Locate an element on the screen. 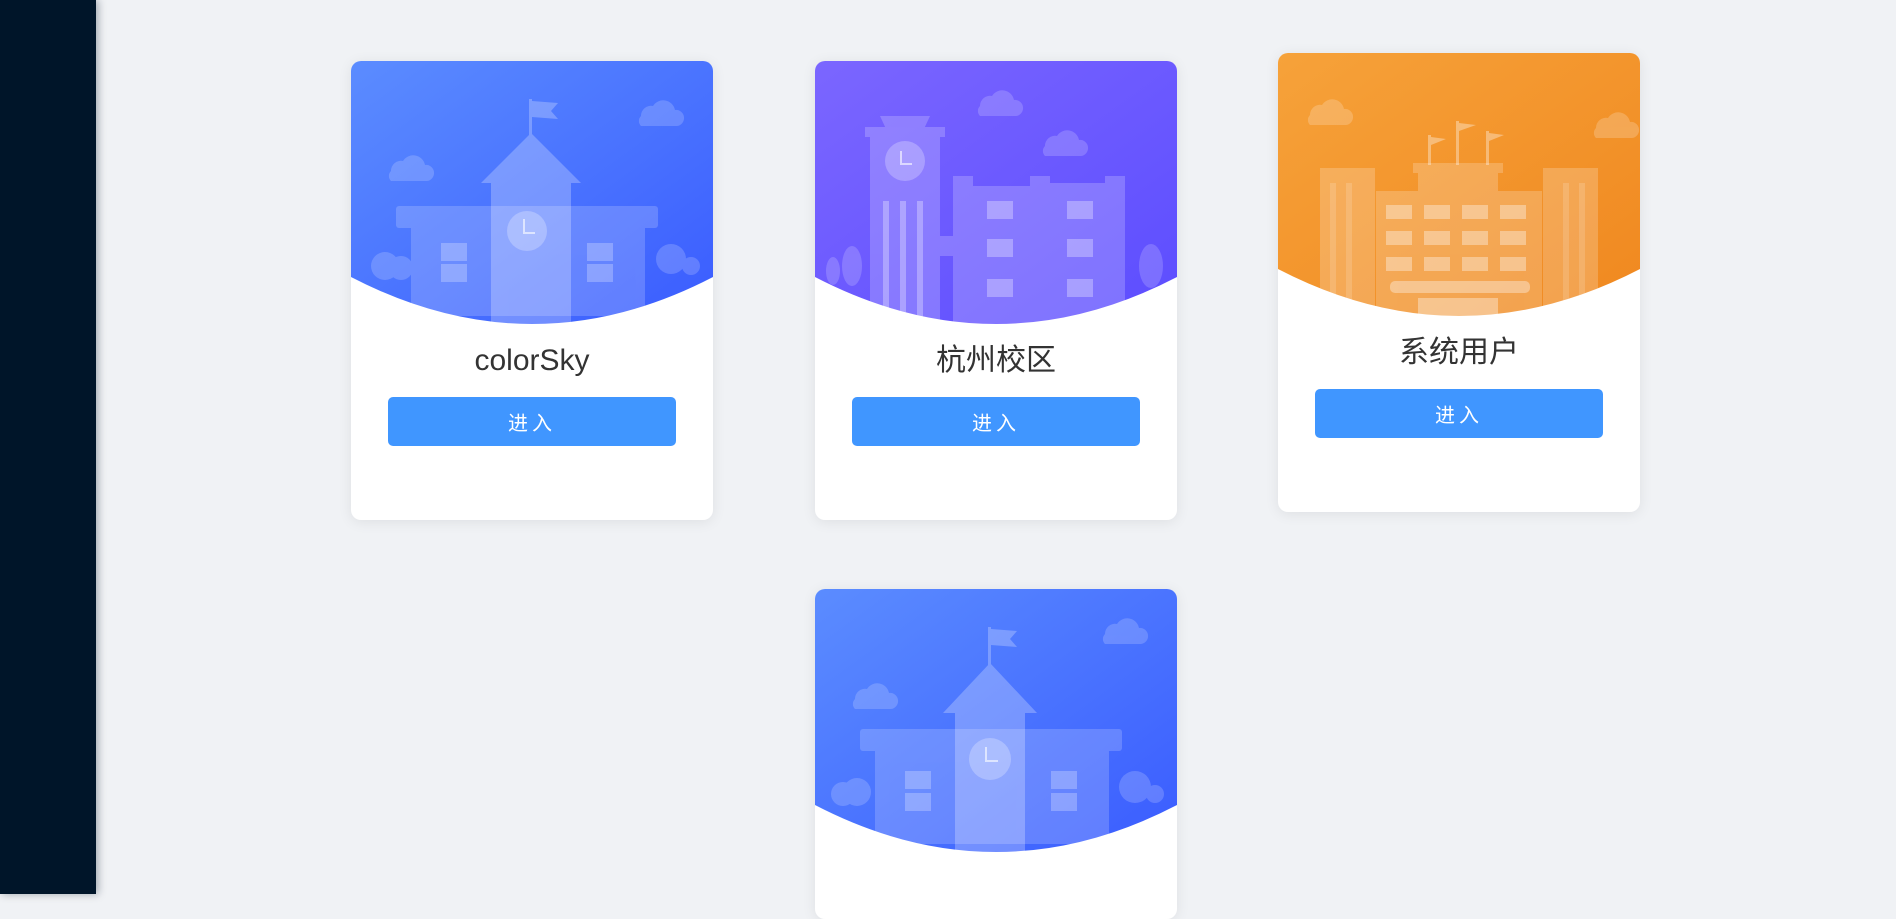  card-hangzhou-campus: 杭州校区 进入 is located at coordinates (996, 290).